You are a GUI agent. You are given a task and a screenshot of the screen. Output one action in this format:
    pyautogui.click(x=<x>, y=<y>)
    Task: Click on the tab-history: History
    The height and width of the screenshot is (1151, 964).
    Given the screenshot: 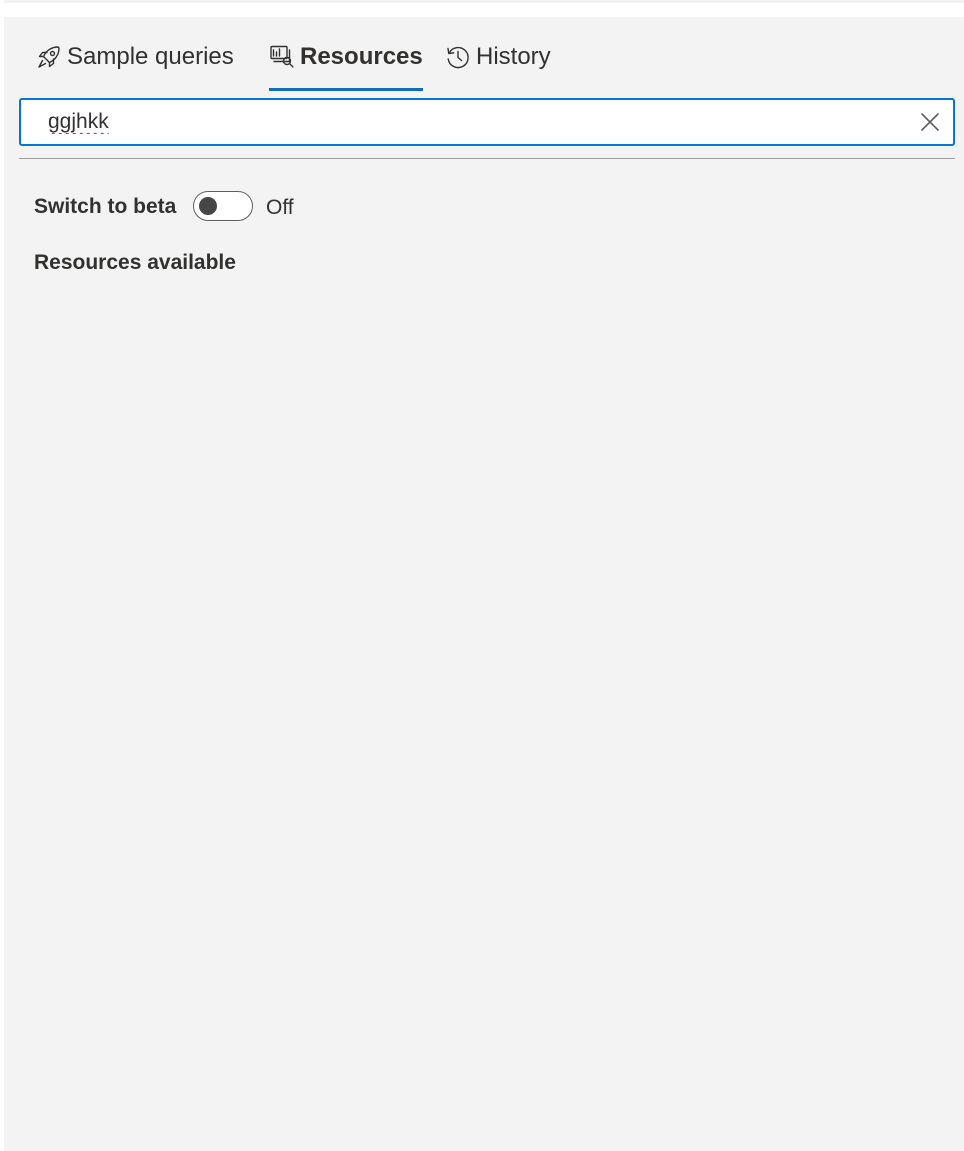 What is the action you would take?
    pyautogui.click(x=498, y=64)
    